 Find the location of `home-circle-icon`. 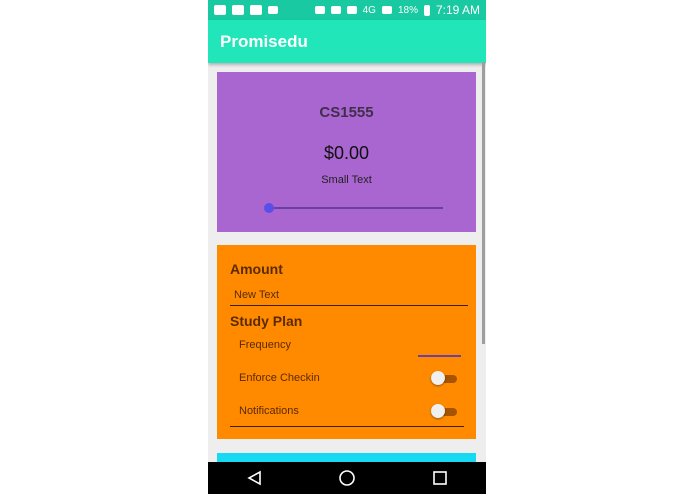

home-circle-icon is located at coordinates (347, 478).